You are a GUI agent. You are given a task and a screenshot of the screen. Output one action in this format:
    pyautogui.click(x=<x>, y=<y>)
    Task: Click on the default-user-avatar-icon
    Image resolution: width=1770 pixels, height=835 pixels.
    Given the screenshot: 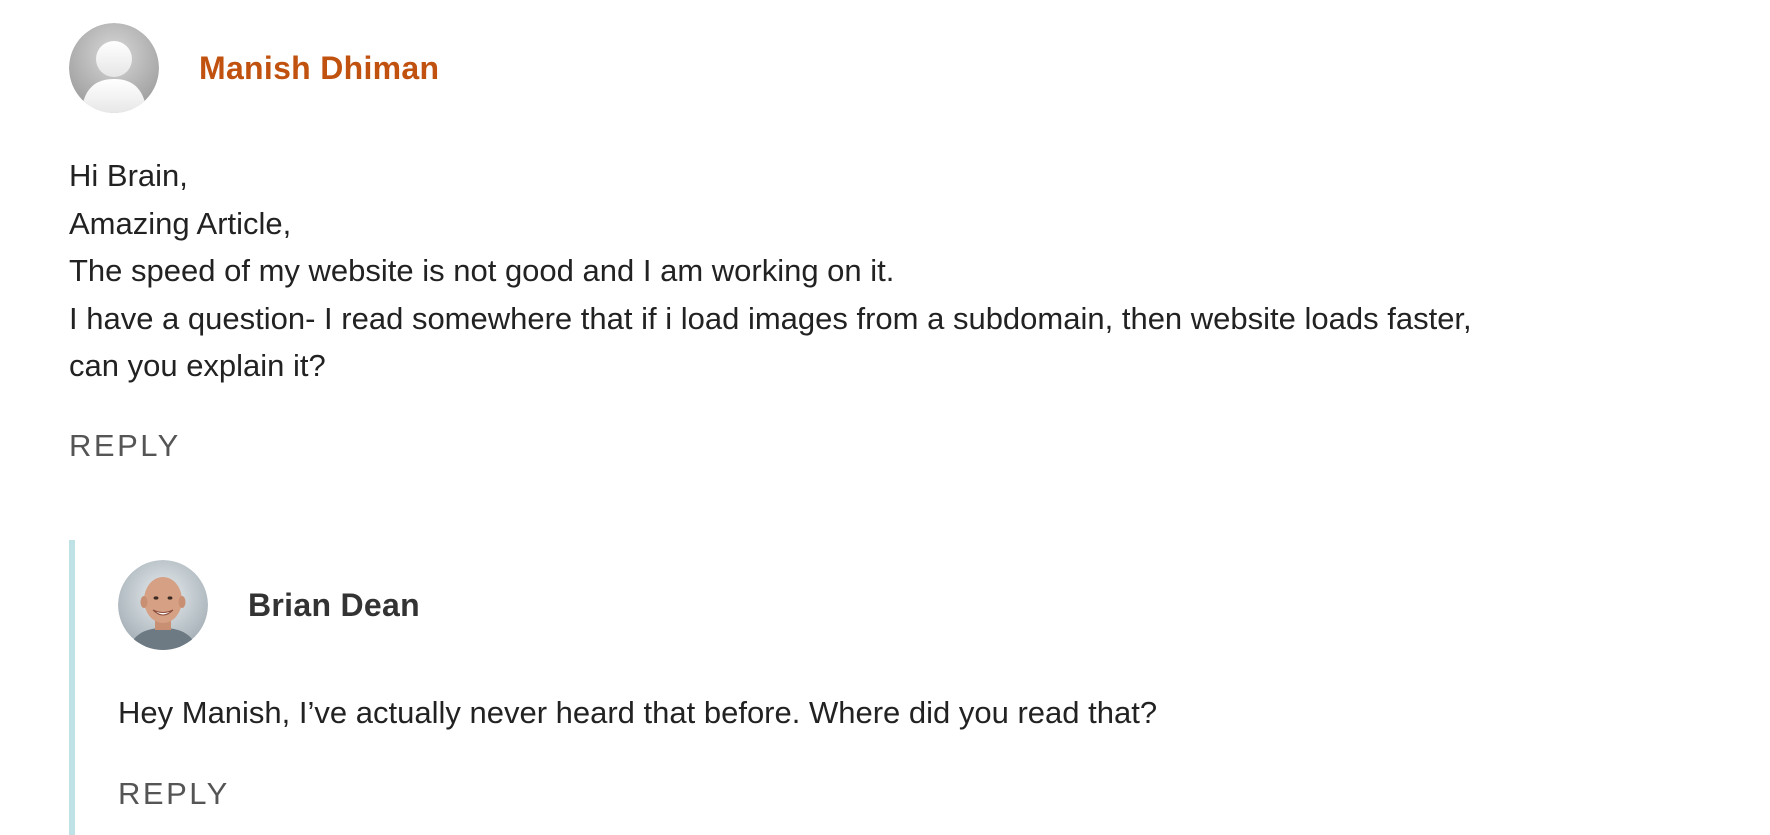 What is the action you would take?
    pyautogui.click(x=114, y=68)
    